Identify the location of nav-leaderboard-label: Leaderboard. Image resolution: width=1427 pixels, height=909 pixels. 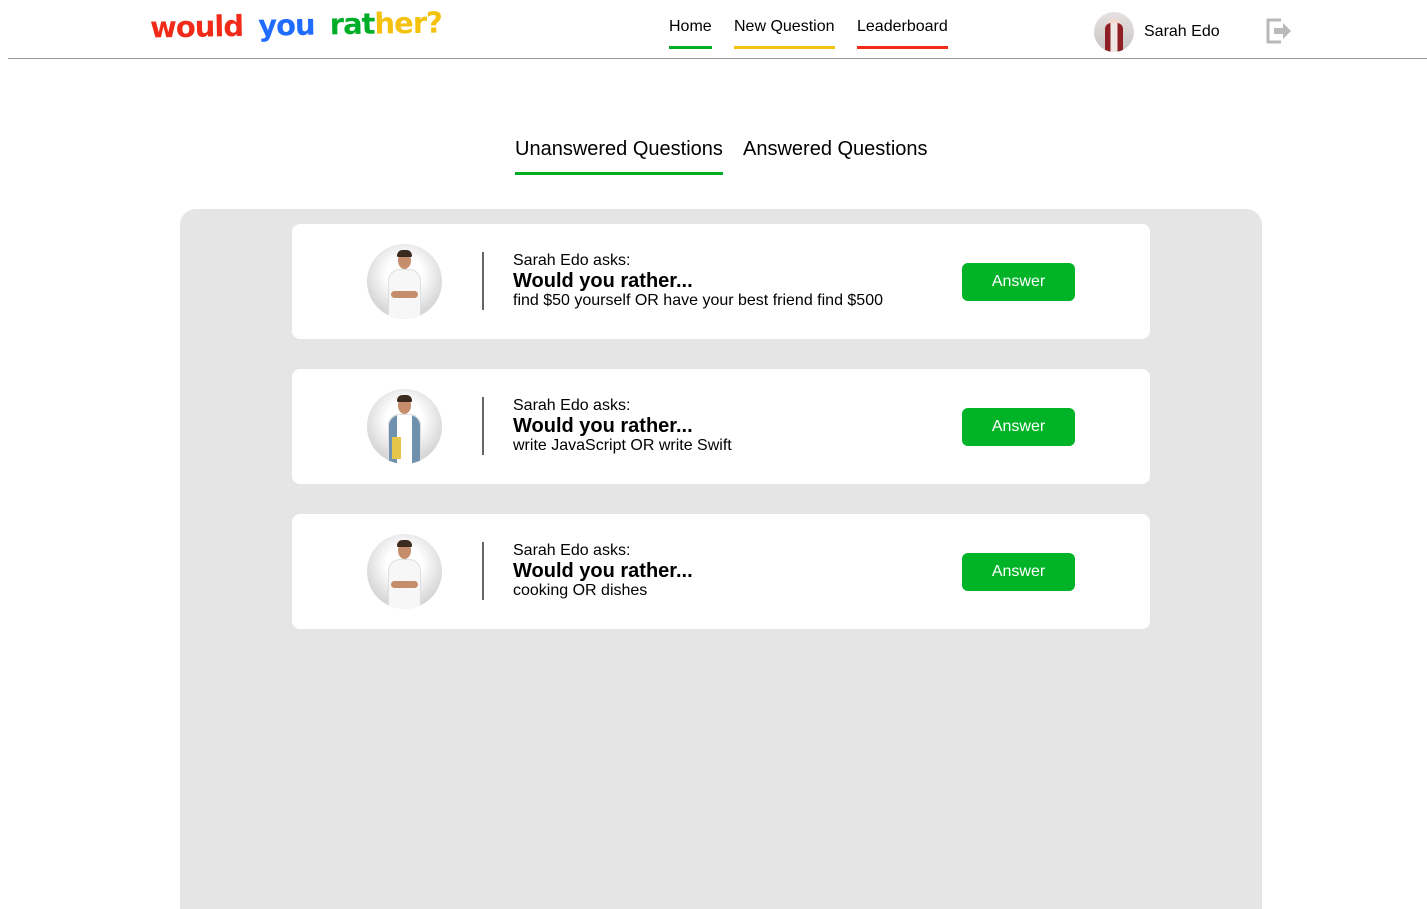
(902, 26).